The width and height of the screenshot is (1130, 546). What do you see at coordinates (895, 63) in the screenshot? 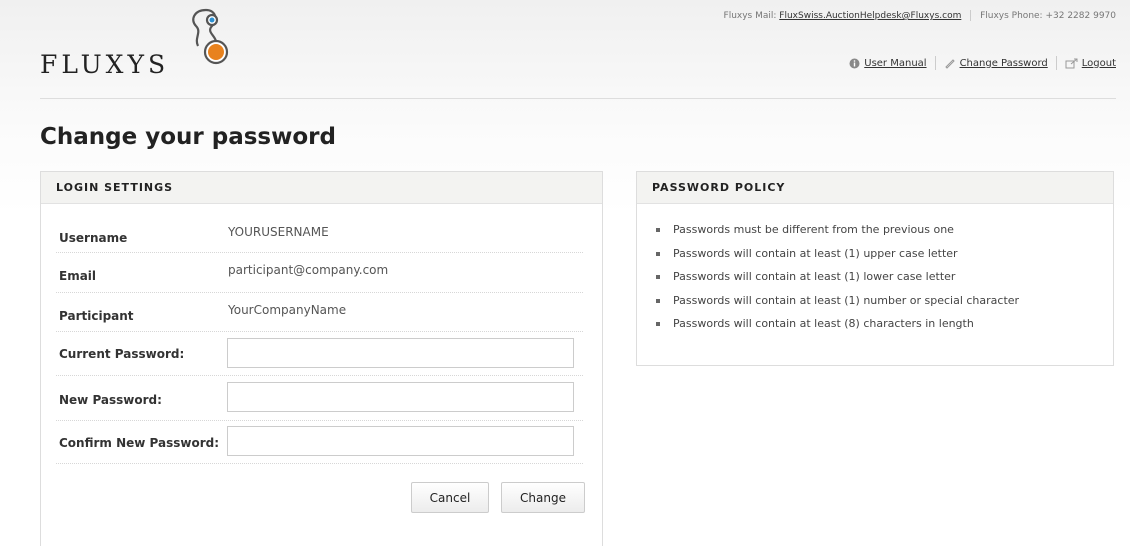
I see `user-manual-link: User Manual` at bounding box center [895, 63].